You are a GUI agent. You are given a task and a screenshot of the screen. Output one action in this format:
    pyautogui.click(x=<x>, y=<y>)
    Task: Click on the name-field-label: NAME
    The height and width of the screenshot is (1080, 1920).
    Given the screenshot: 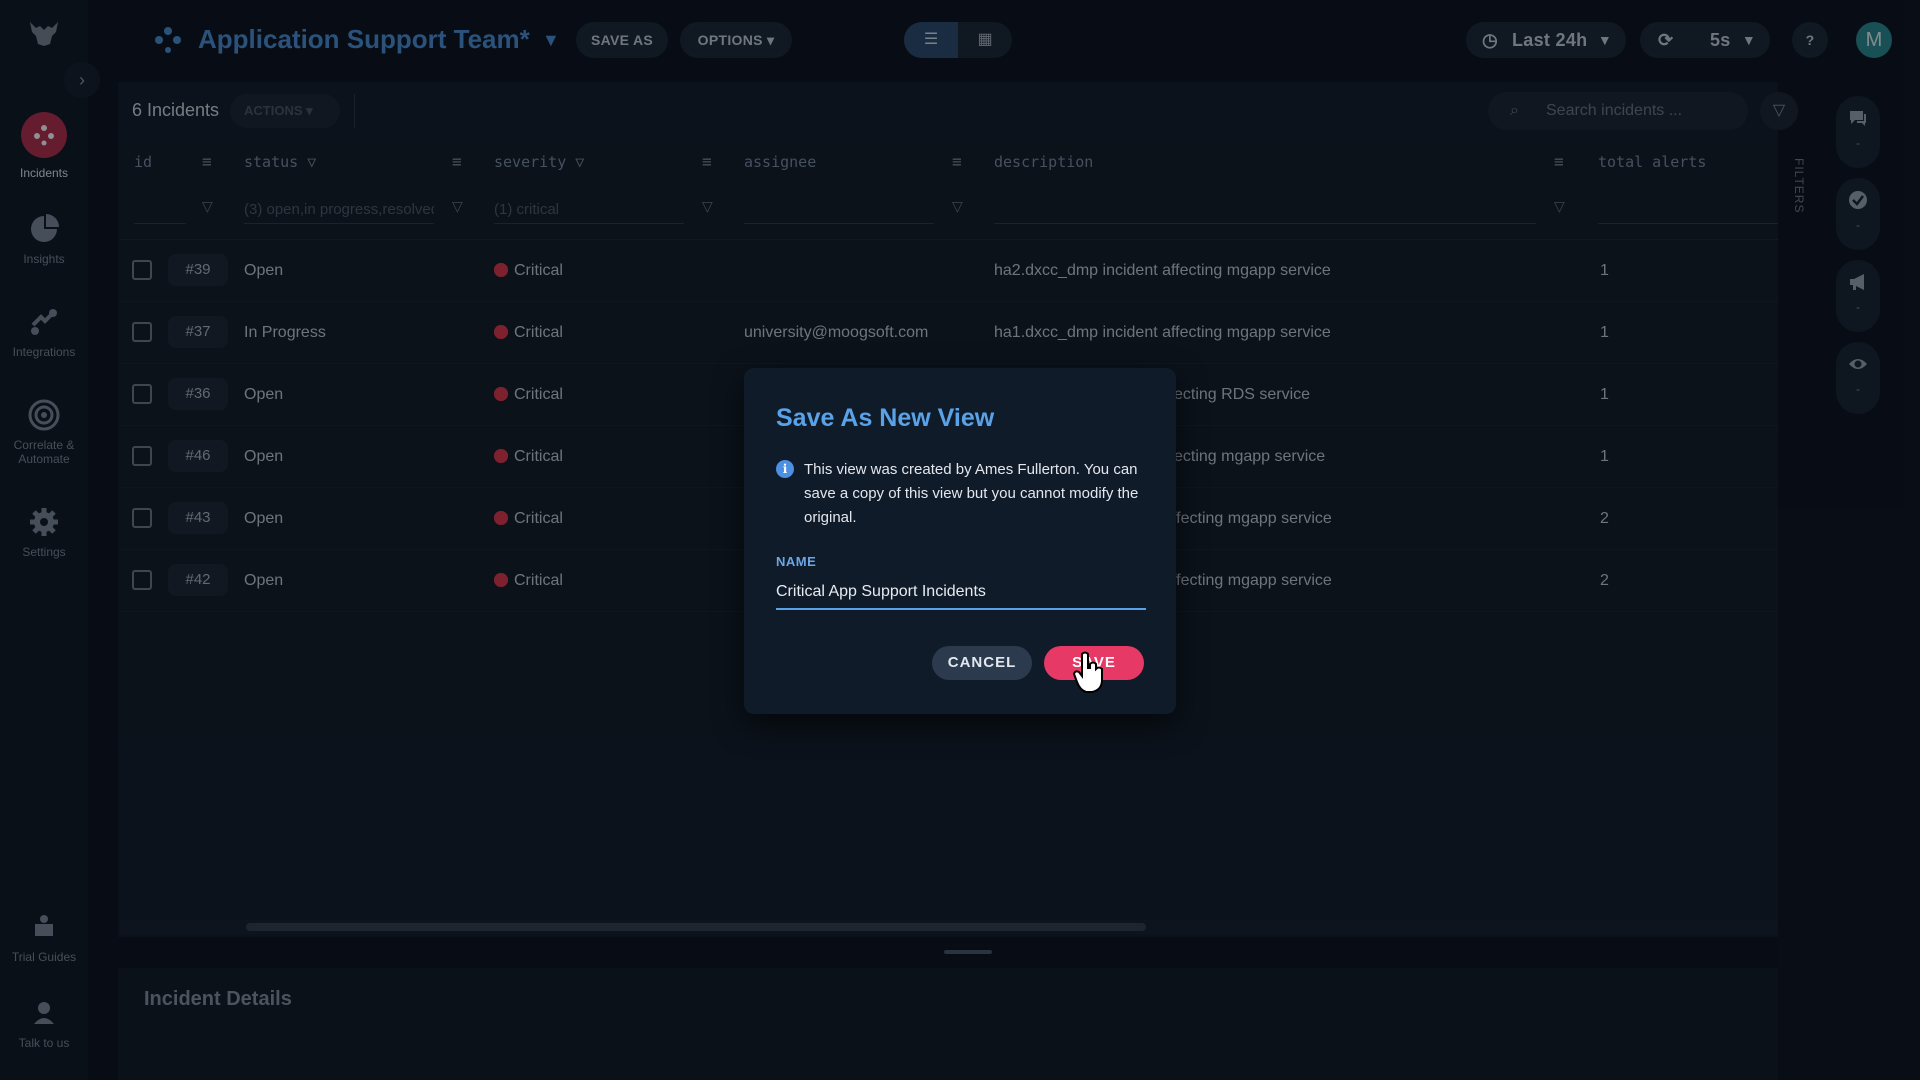 What is the action you would take?
    pyautogui.click(x=796, y=561)
    